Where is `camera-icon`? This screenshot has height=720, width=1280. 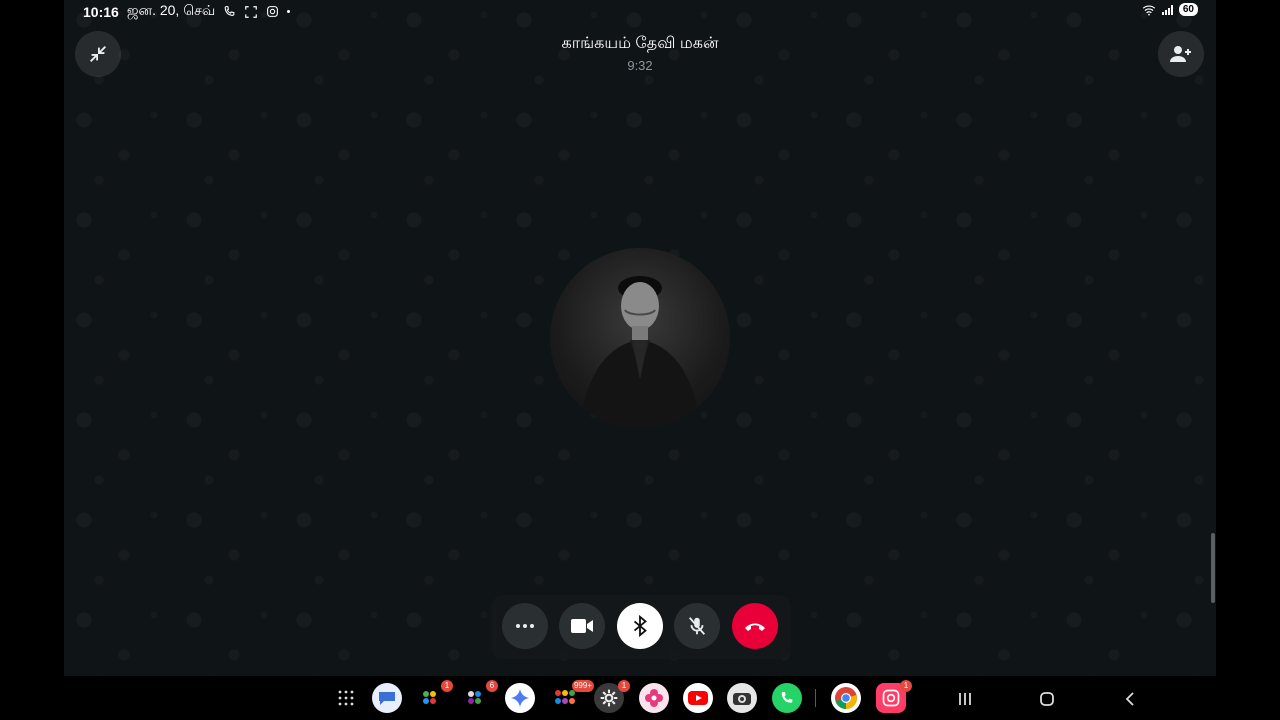 camera-icon is located at coordinates (742, 699).